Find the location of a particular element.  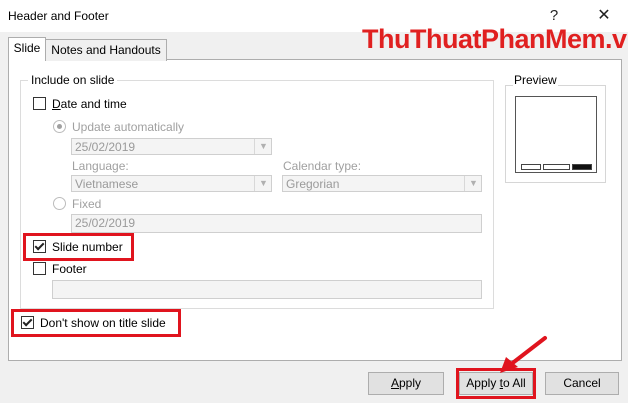

watermark-part2: PhanMem is located at coordinates (543, 39).